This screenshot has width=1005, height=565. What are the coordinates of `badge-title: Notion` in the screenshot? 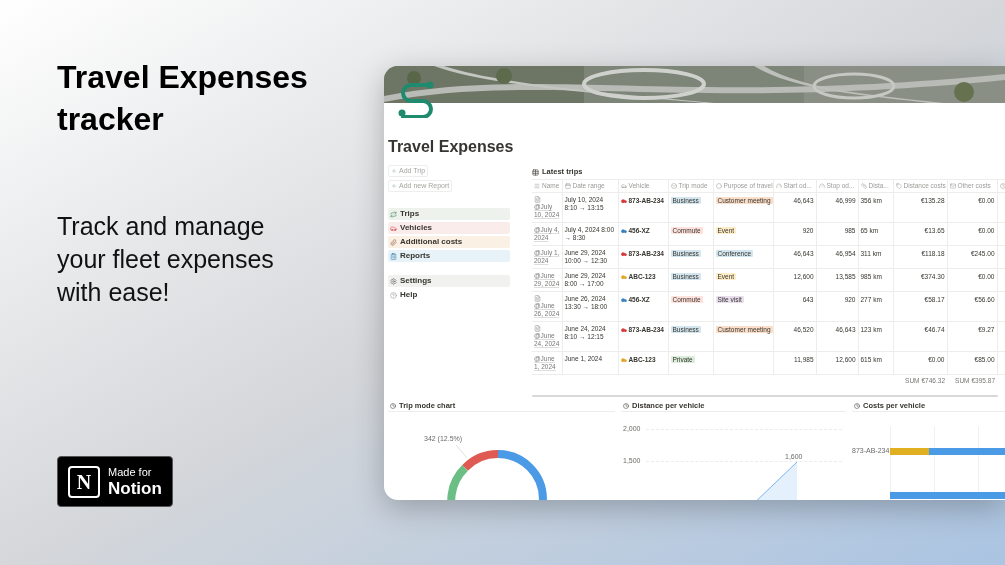 It's located at (135, 488).